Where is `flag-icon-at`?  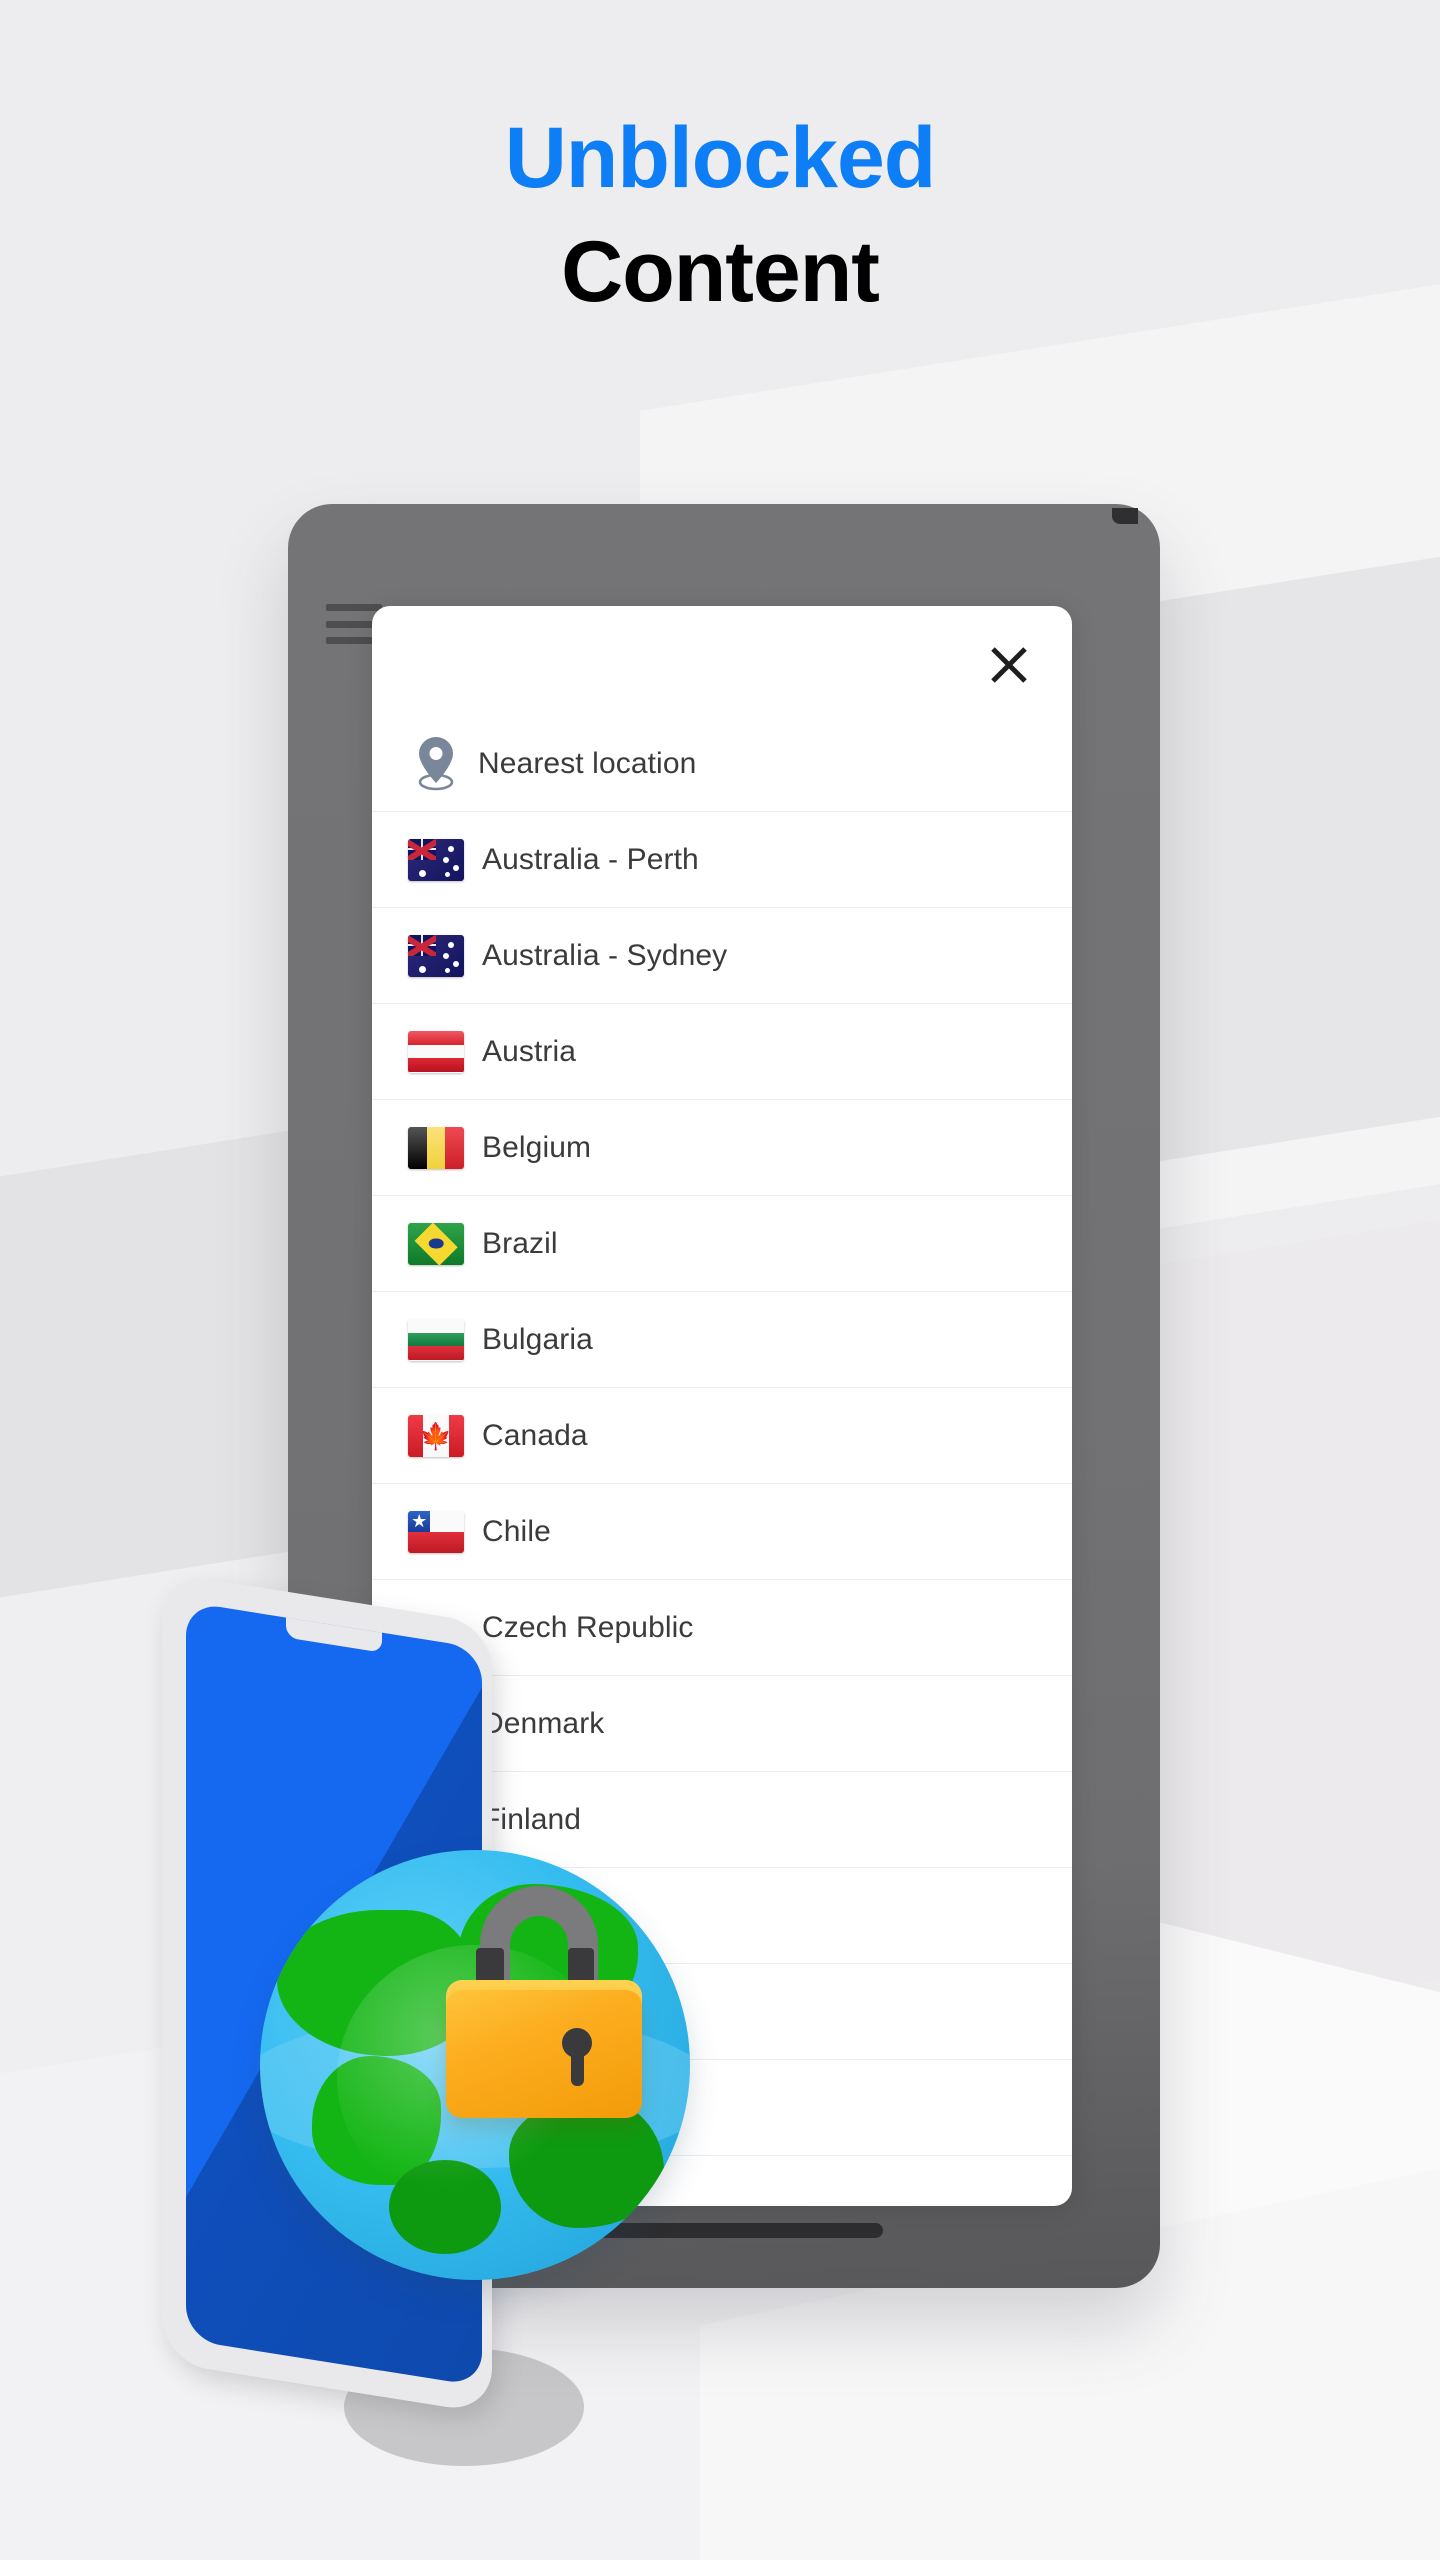
flag-icon-at is located at coordinates (436, 1051).